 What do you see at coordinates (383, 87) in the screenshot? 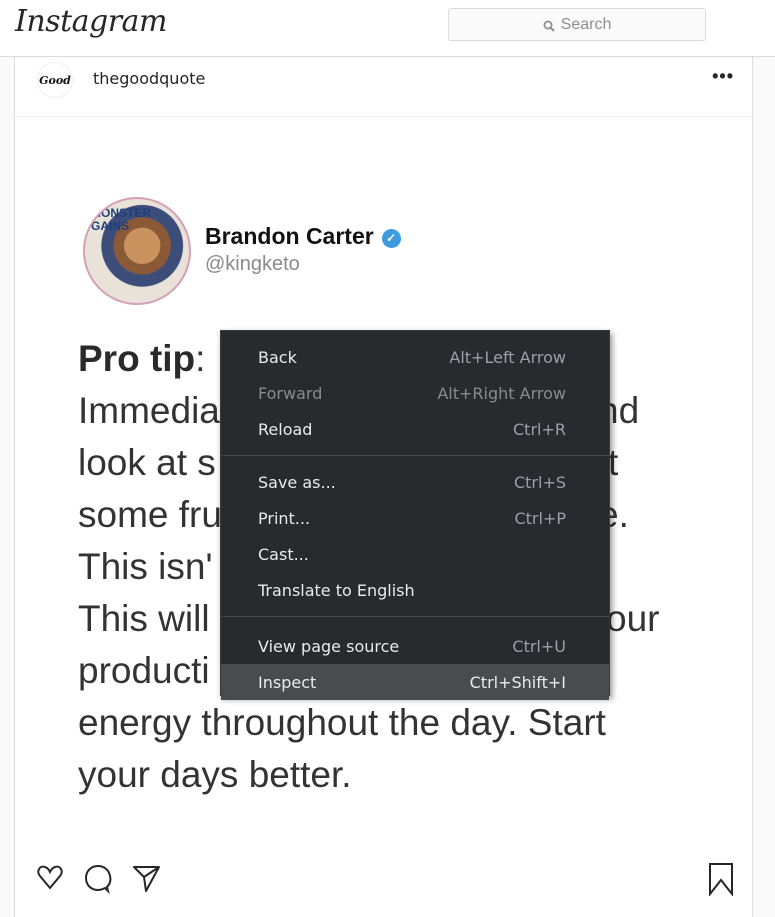
I see `post-header: Good thegoodquote •••` at bounding box center [383, 87].